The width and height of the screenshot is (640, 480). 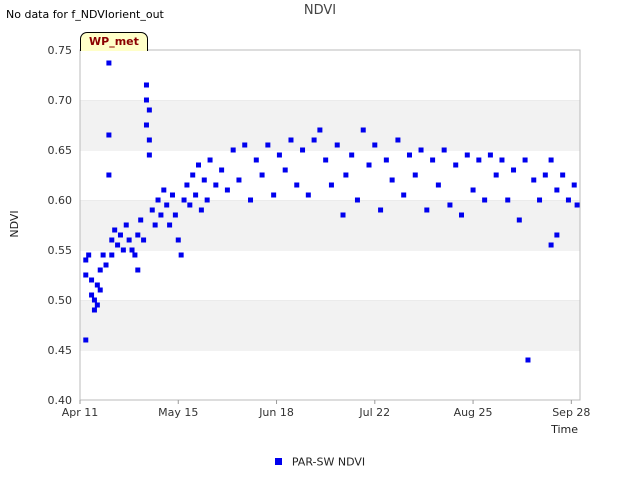 What do you see at coordinates (326, 409) in the screenshot?
I see `x-axis-ticks: Apr 11 May 15 Jun 18 Jul 22 Aug 25 Sep 28` at bounding box center [326, 409].